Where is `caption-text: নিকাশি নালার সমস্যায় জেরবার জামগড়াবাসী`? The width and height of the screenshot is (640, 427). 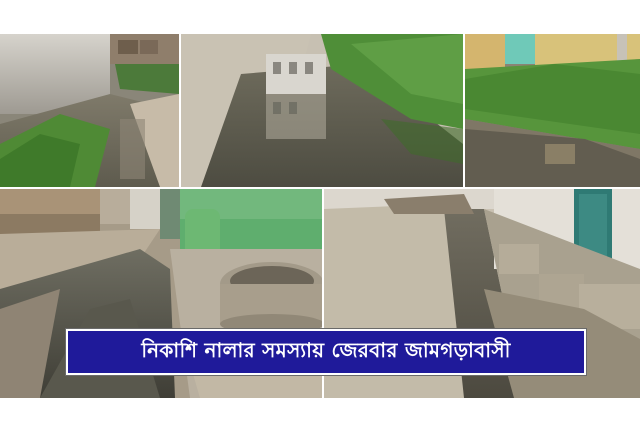 caption-text: নিকাশি নালার সমস্যায় জেরবার জামগড়াবাসী is located at coordinates (326, 349).